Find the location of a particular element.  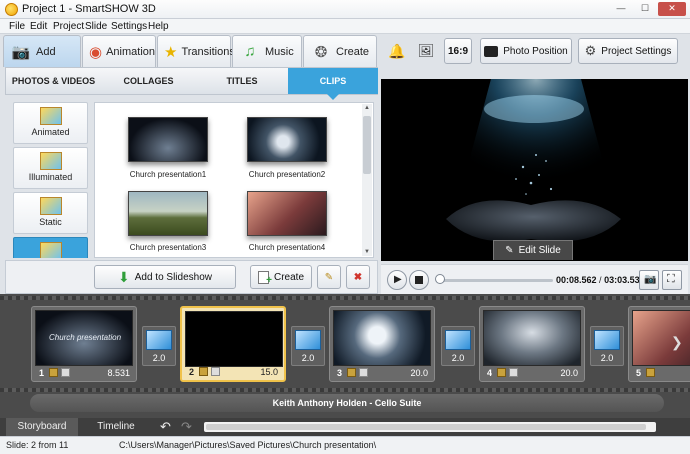

create-clip-button: + Create is located at coordinates (281, 277).